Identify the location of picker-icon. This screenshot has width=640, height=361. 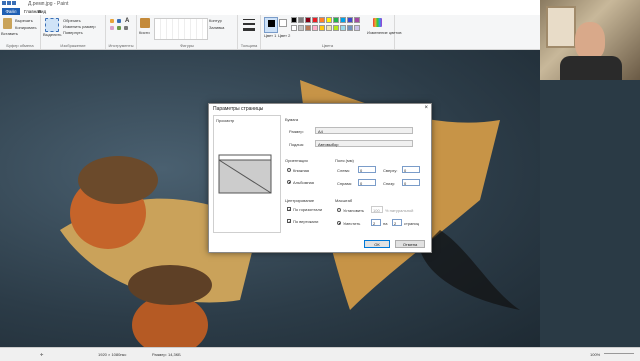
(119, 28).